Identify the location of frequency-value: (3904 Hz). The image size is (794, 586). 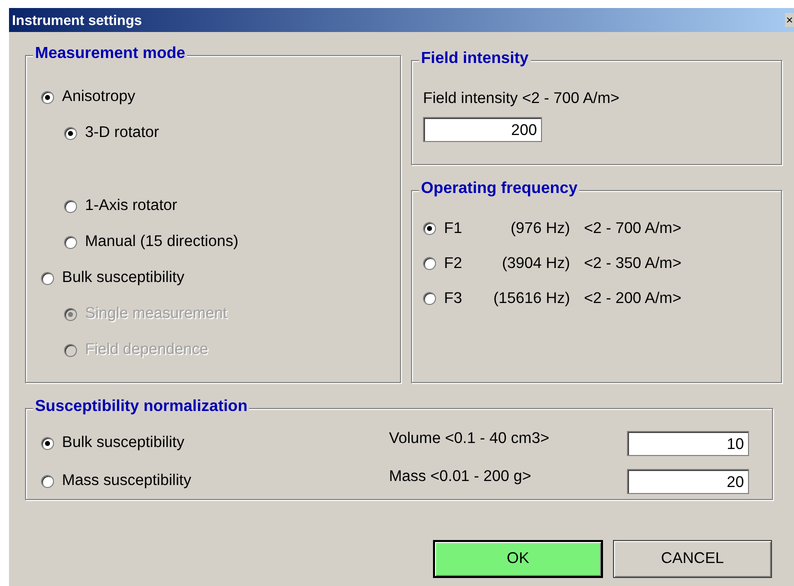
(535, 264).